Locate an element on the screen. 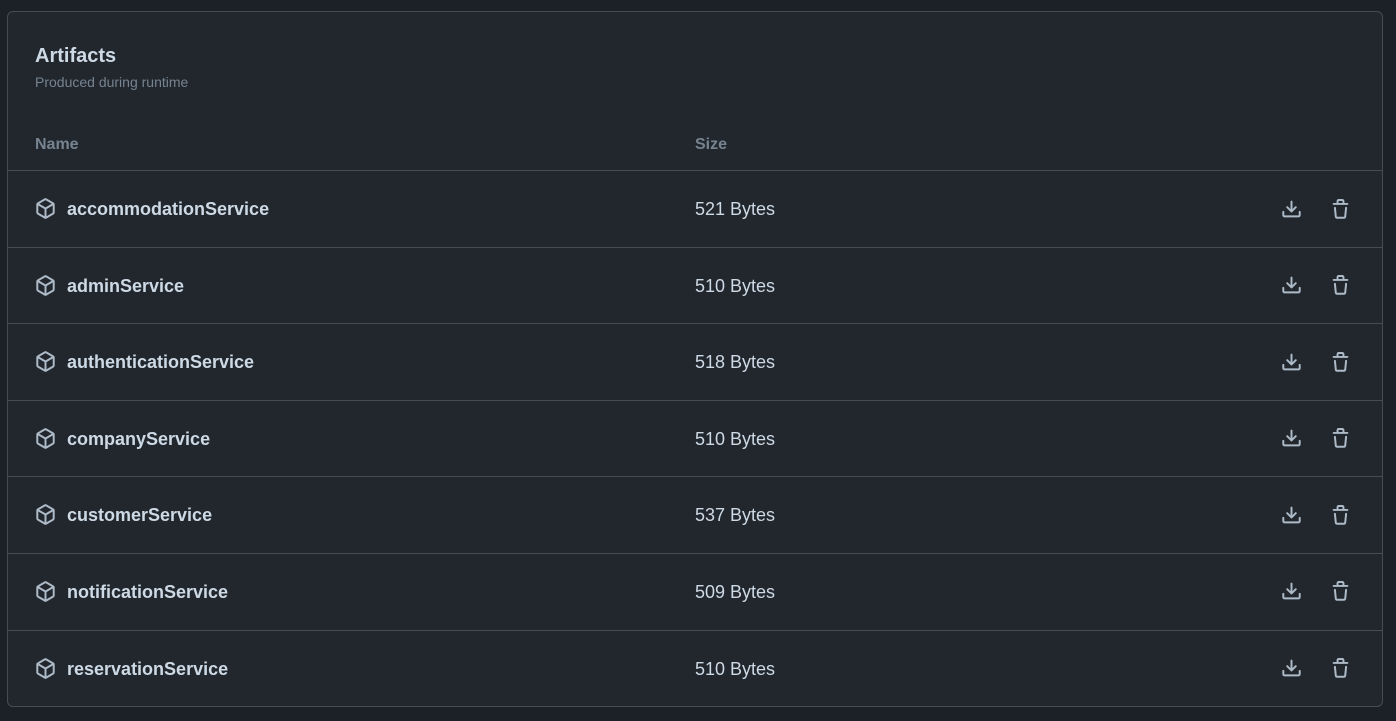  artifact-size: 509 Bytes is located at coordinates (735, 591).